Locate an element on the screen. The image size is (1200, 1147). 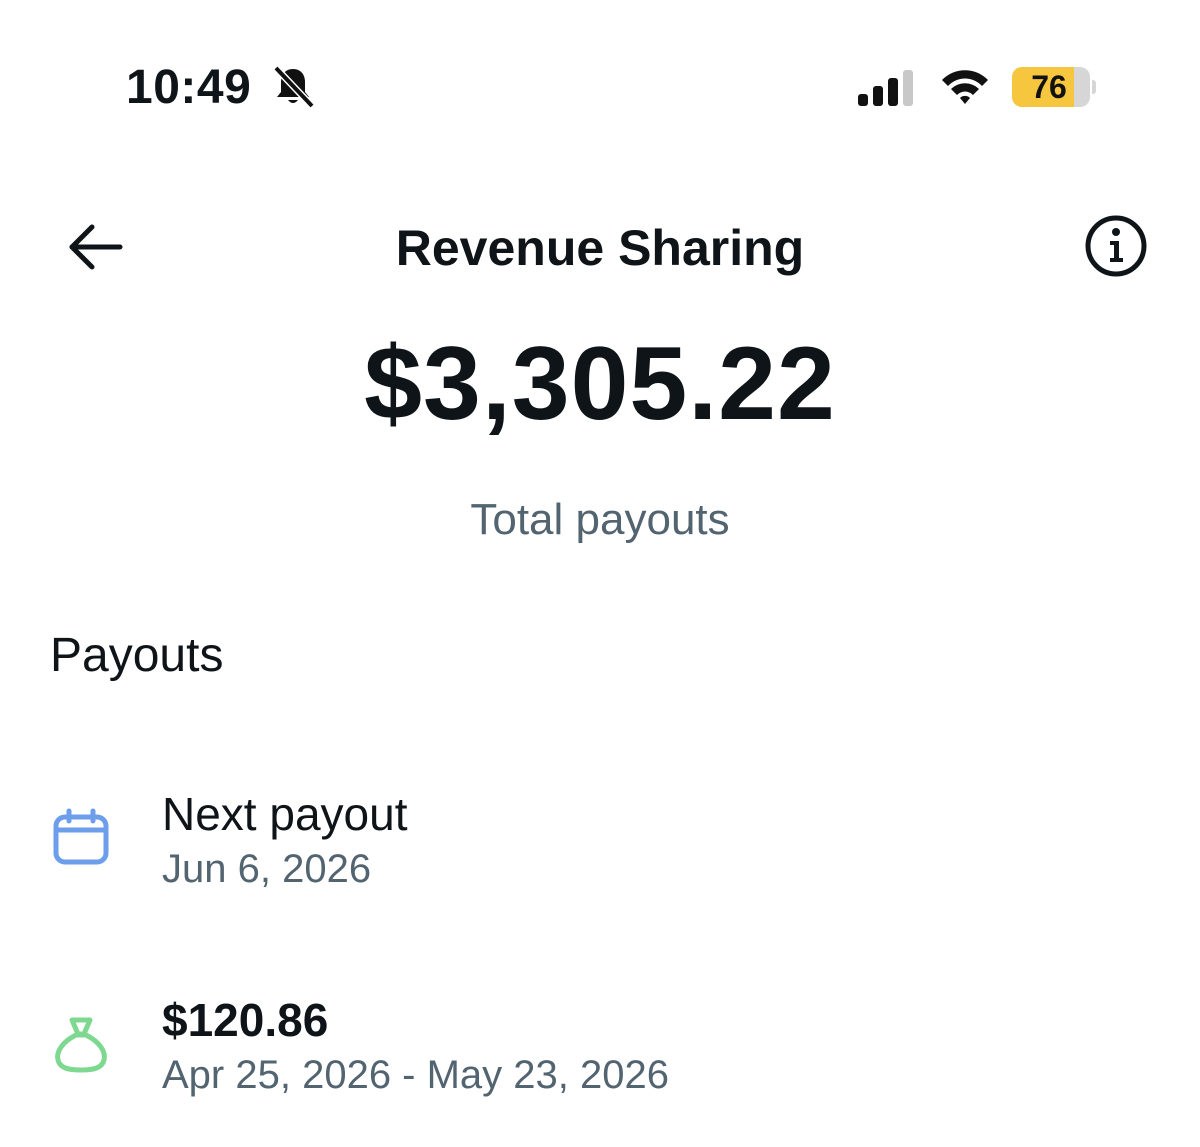
next-payout-date: Jun 6, 2026 is located at coordinates (267, 869).